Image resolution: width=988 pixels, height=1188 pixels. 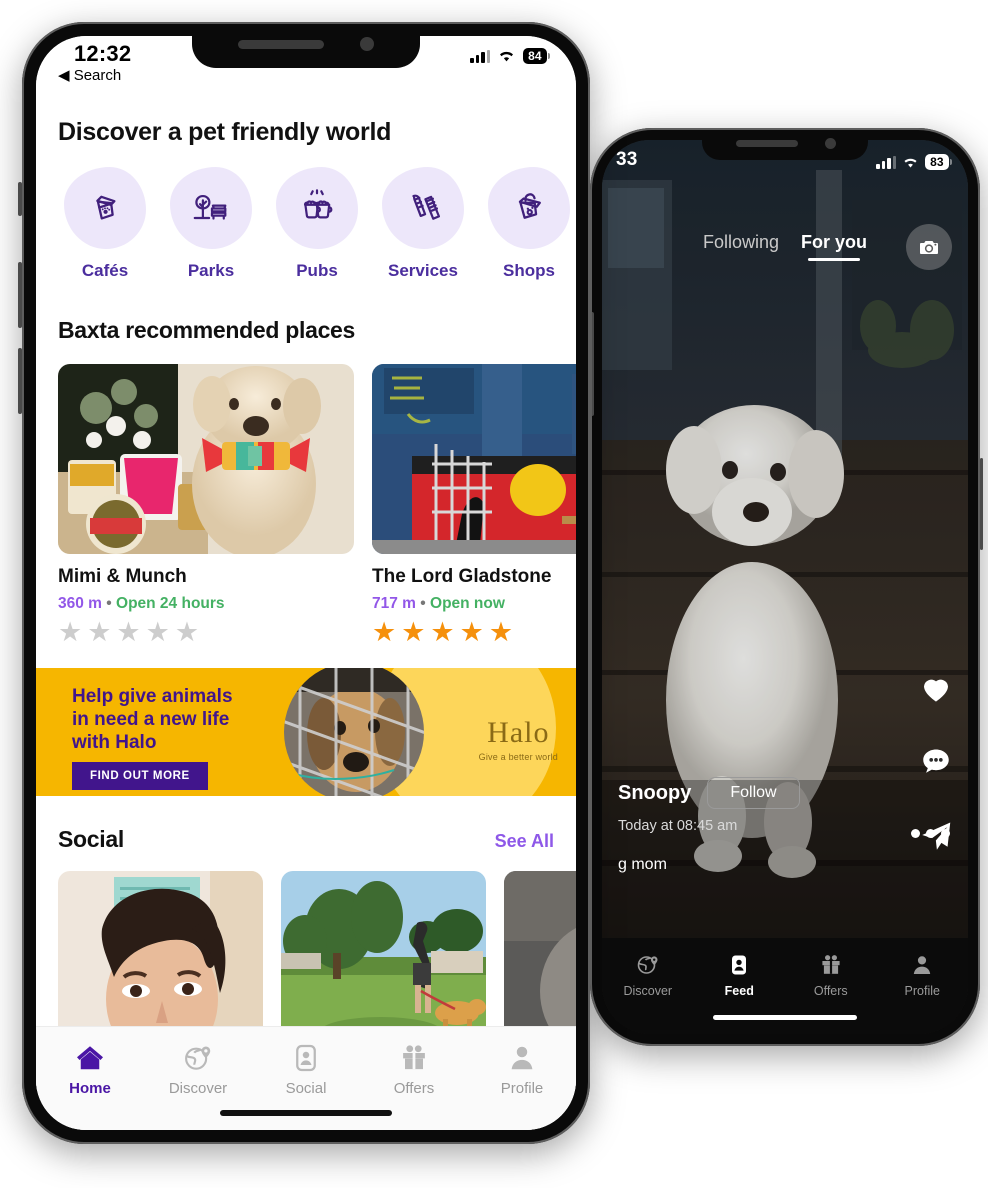 I want to click on category-services: Services, so click(x=423, y=224).